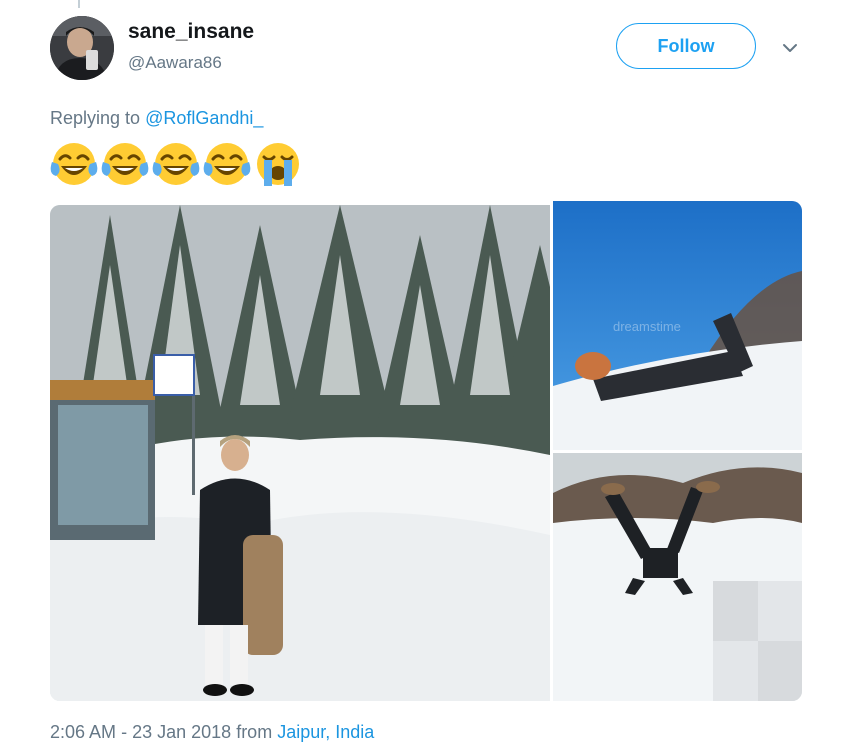 Image resolution: width=850 pixels, height=744 pixels. I want to click on tweet-photo-2: dreamstime, so click(677, 325).